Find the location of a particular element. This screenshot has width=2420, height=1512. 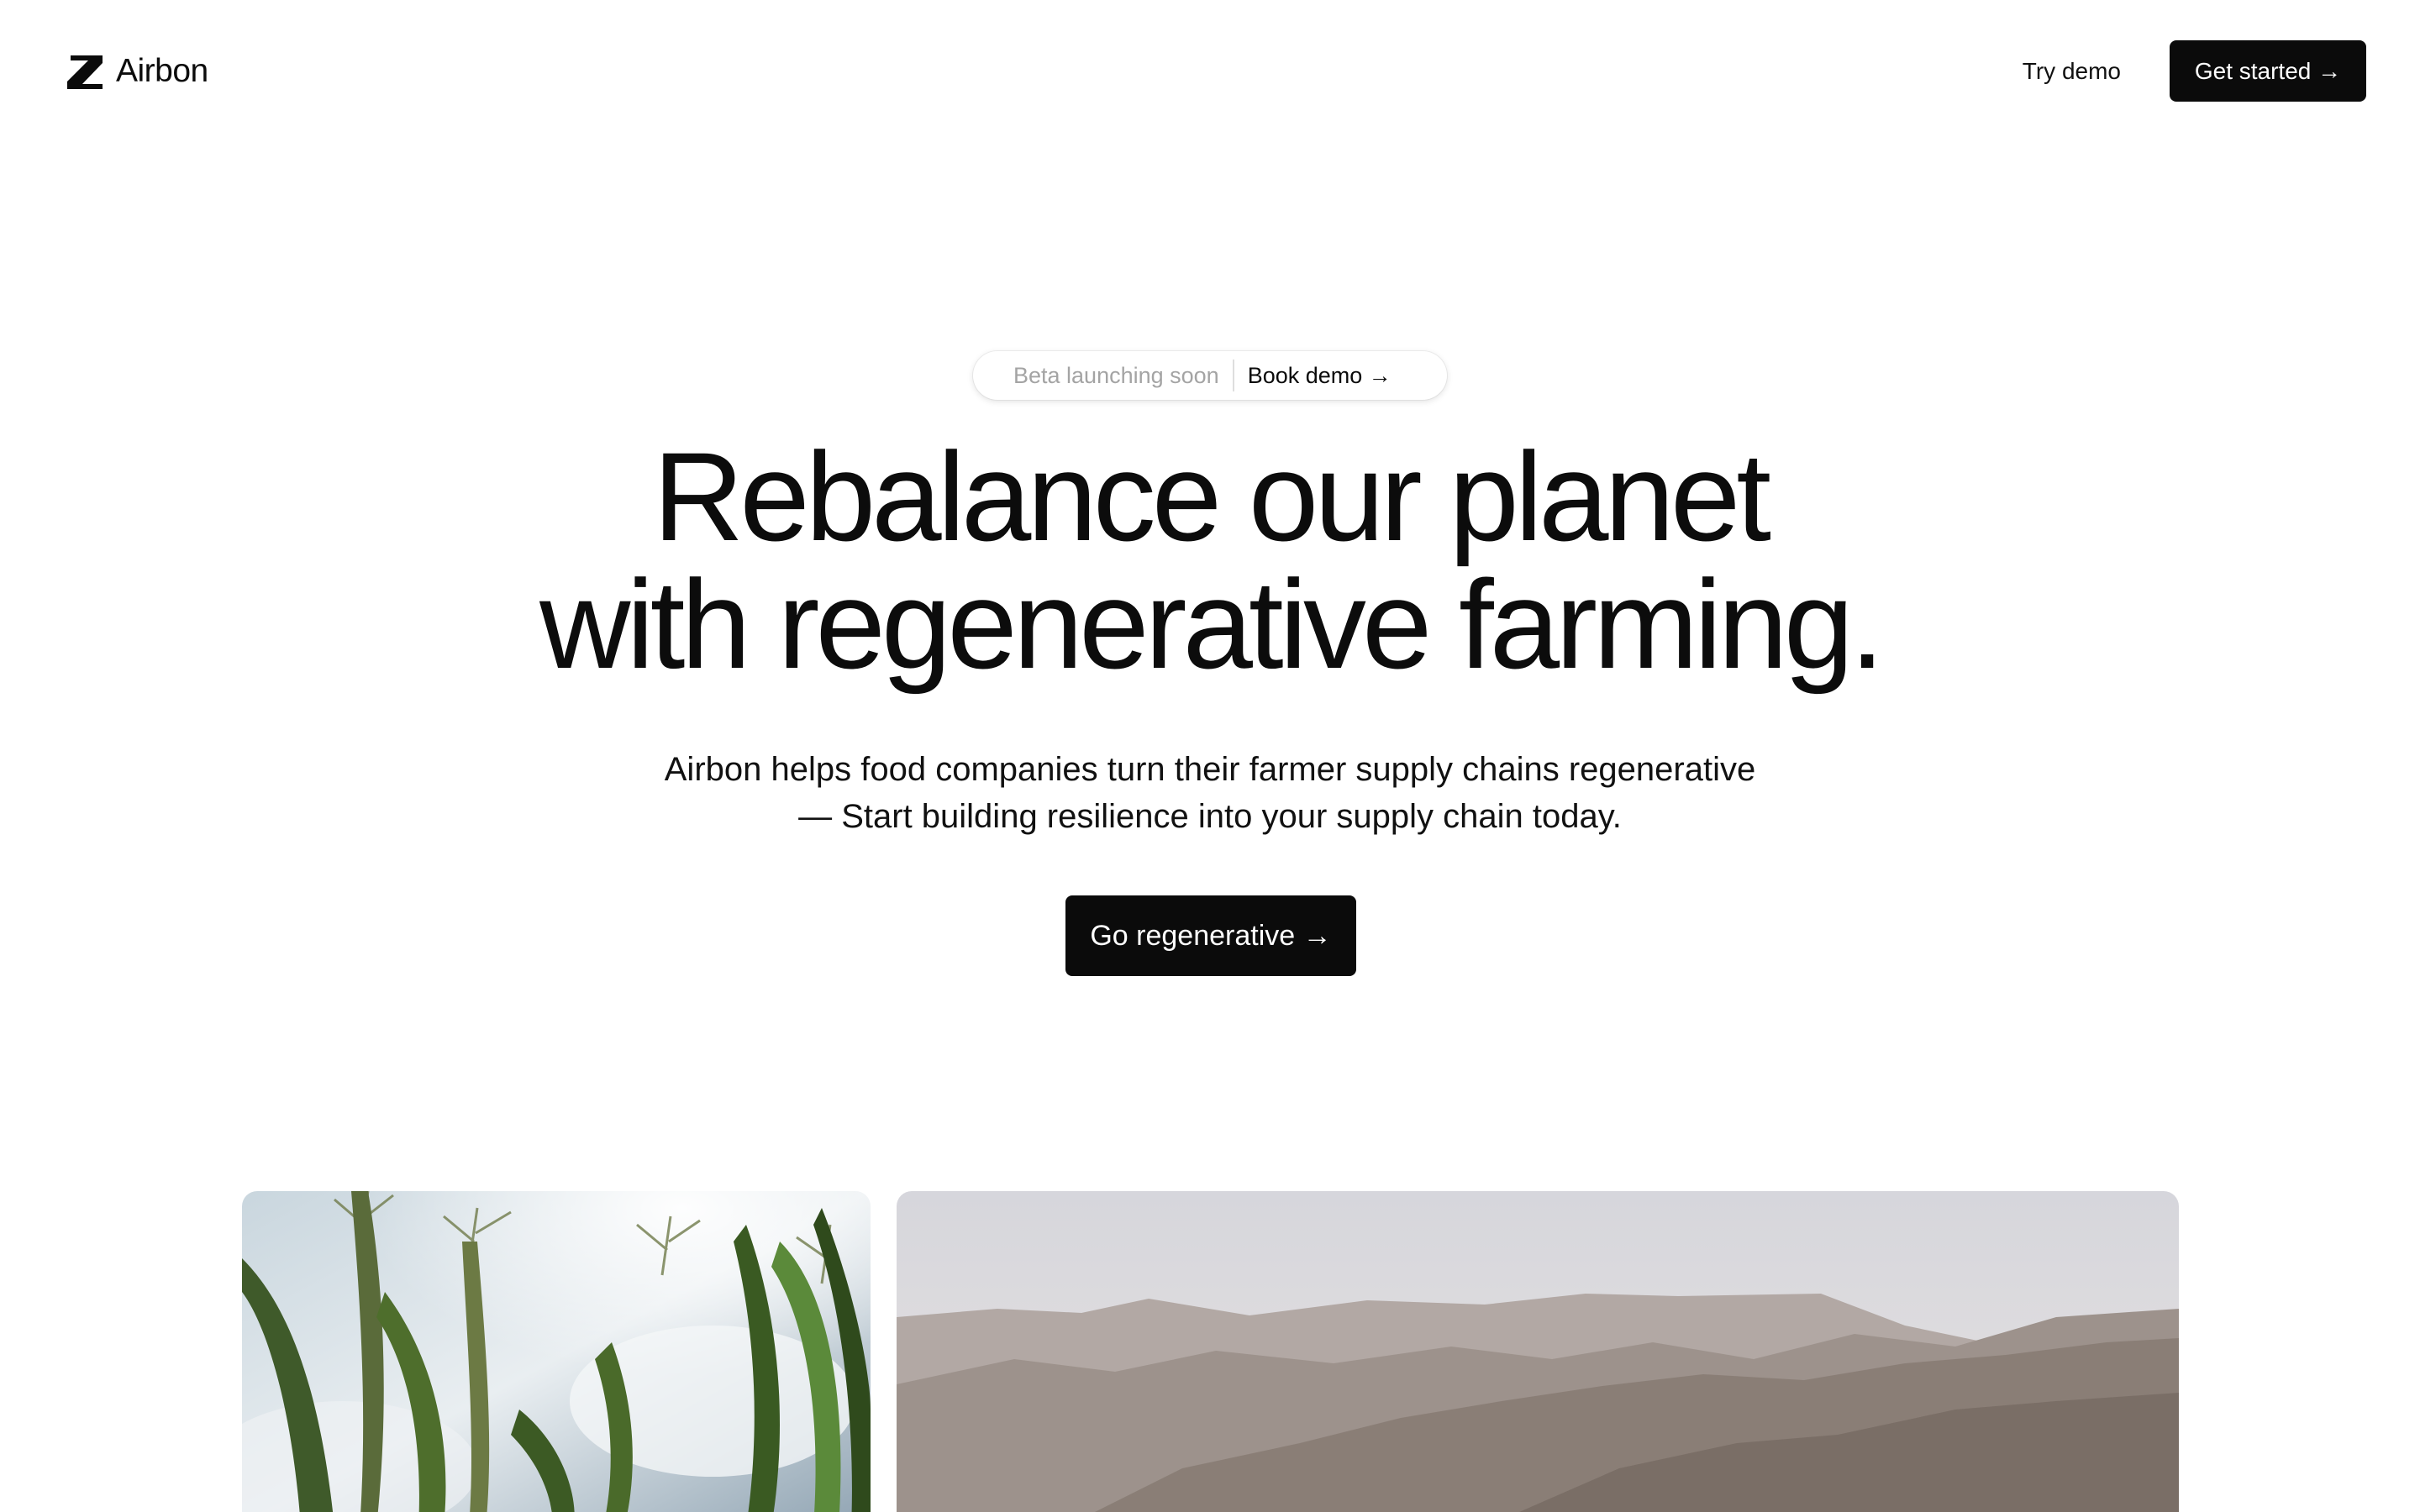

brand-home-link: Airbon is located at coordinates (137, 71).